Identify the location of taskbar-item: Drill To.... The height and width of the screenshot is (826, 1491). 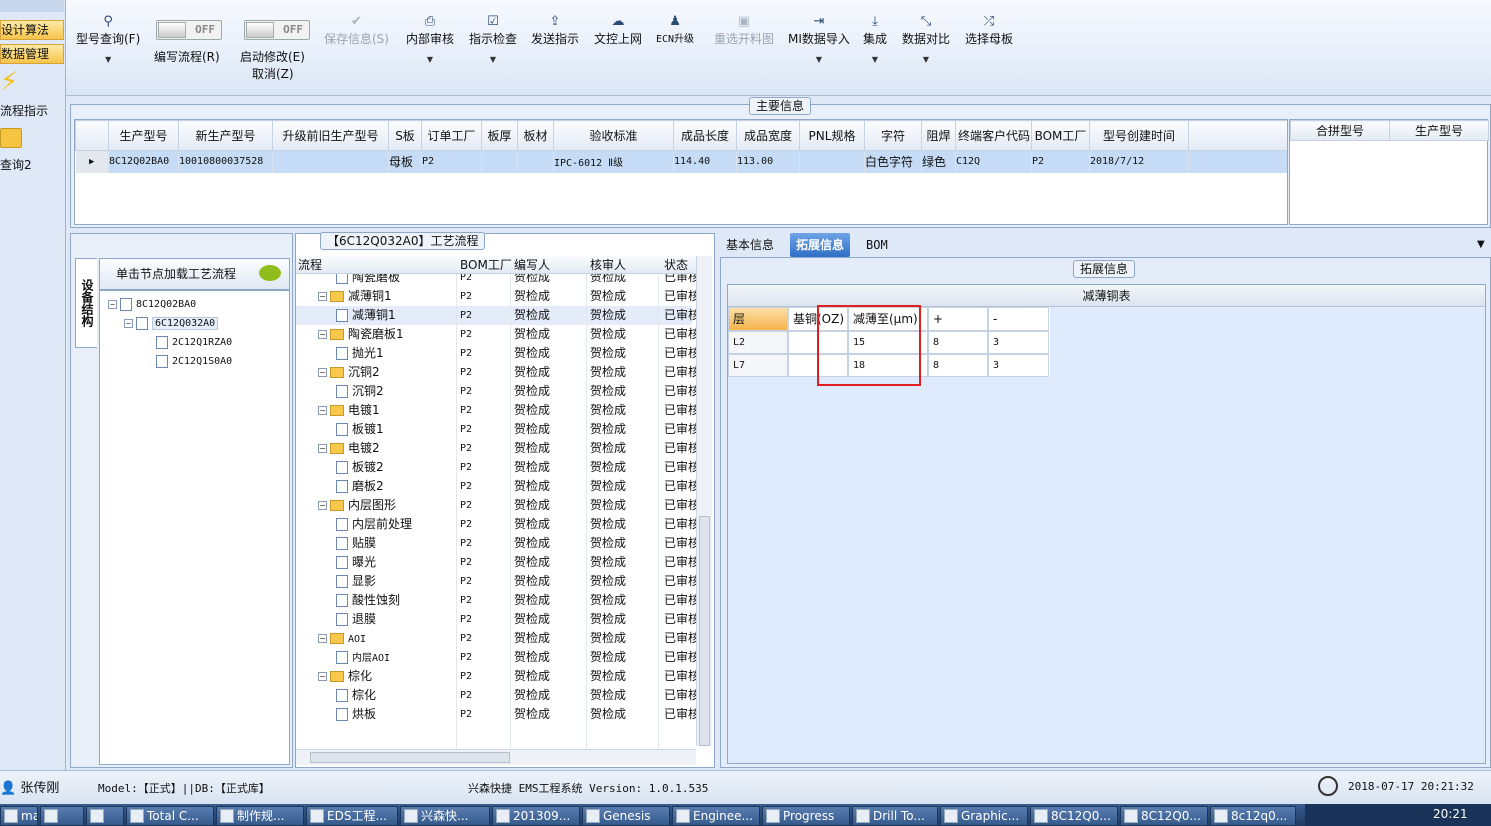
(895, 816).